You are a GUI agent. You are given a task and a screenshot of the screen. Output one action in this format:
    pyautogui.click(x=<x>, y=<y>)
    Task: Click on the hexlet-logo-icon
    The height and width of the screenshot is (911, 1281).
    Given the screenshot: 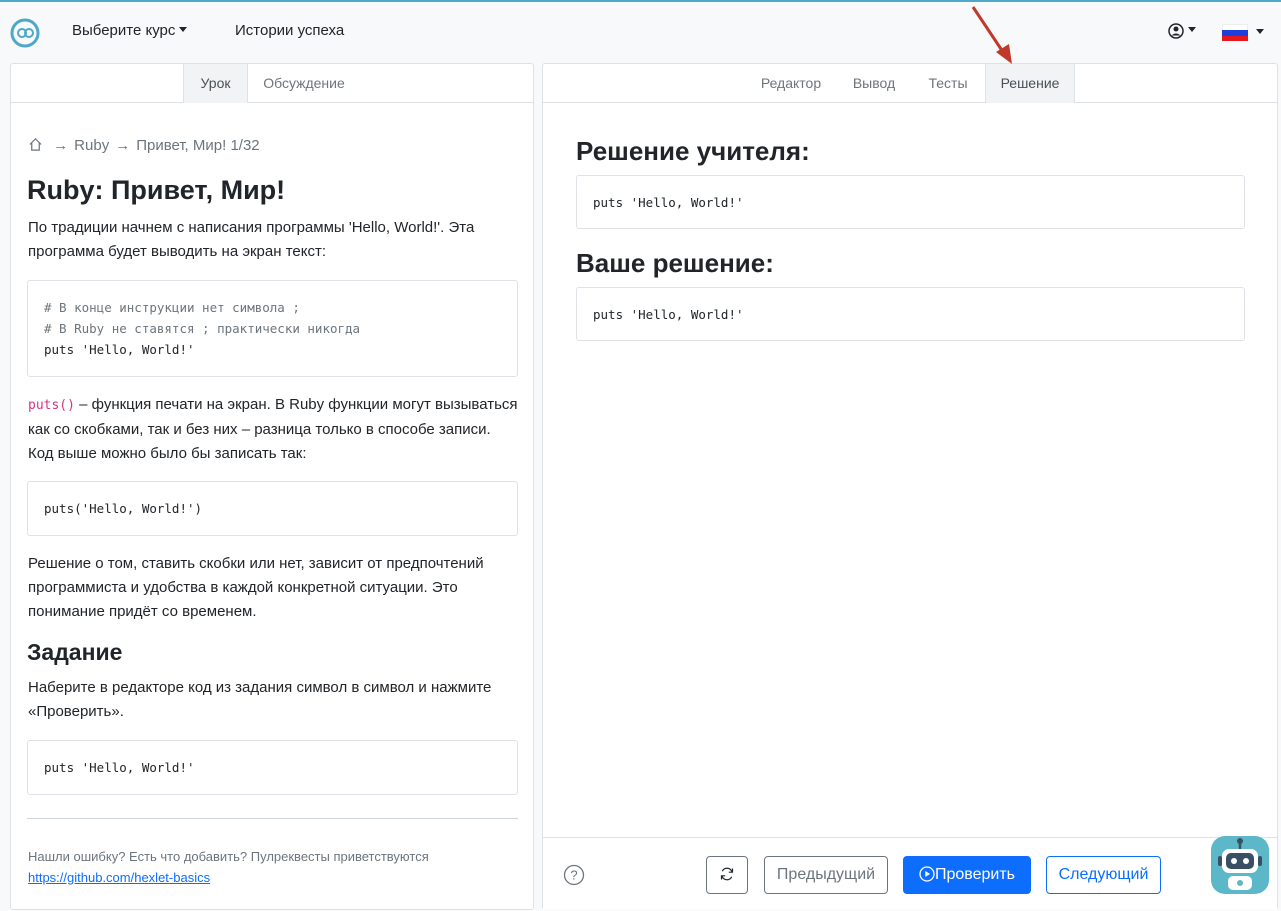 What is the action you would take?
    pyautogui.click(x=25, y=33)
    